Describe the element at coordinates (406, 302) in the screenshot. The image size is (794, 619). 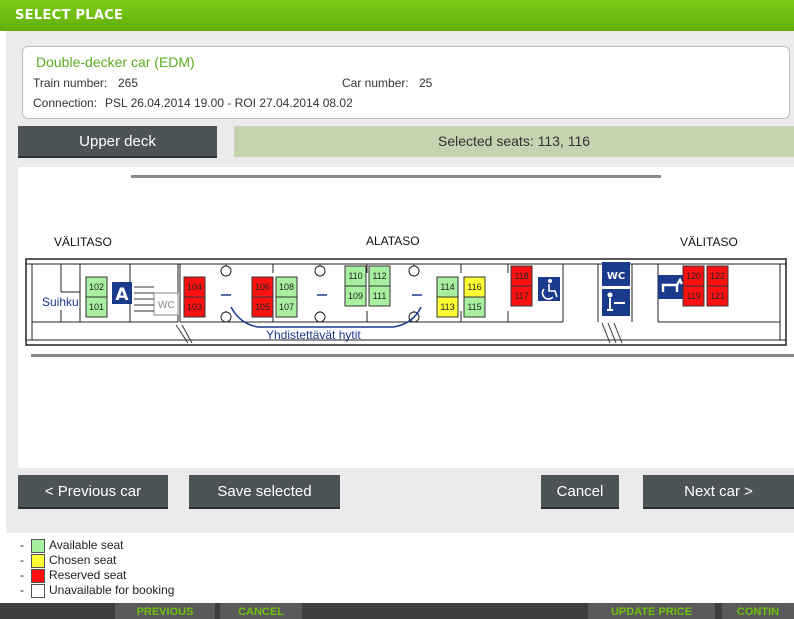
I see `car-body` at that location.